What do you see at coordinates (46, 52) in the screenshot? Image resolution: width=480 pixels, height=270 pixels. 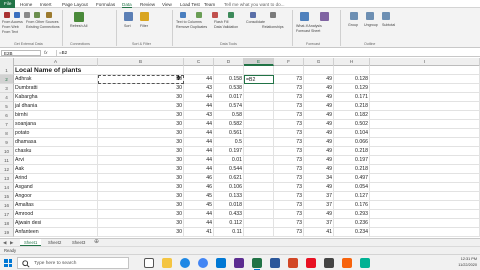 I see `insert-function-icon: fx` at bounding box center [46, 52].